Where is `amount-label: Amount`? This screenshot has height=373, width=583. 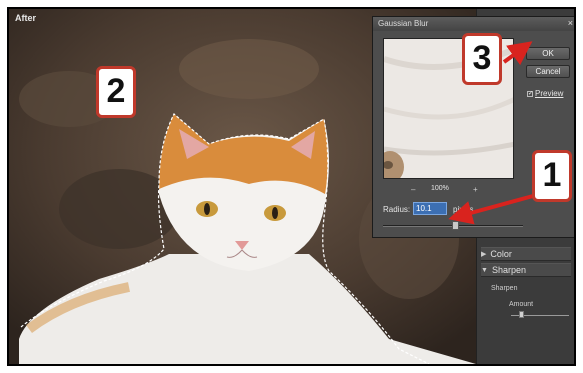
amount-label: Amount is located at coordinates (521, 304).